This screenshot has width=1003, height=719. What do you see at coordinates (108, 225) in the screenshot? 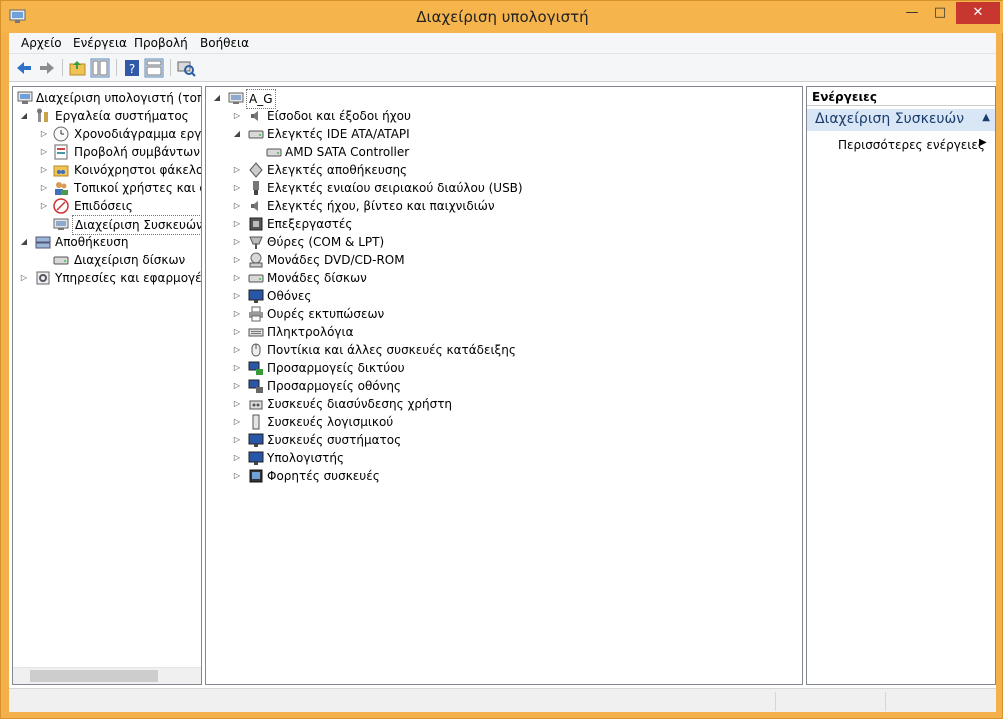
I see `tree-device-manager: Διαχείριση Συσκευών` at bounding box center [108, 225].